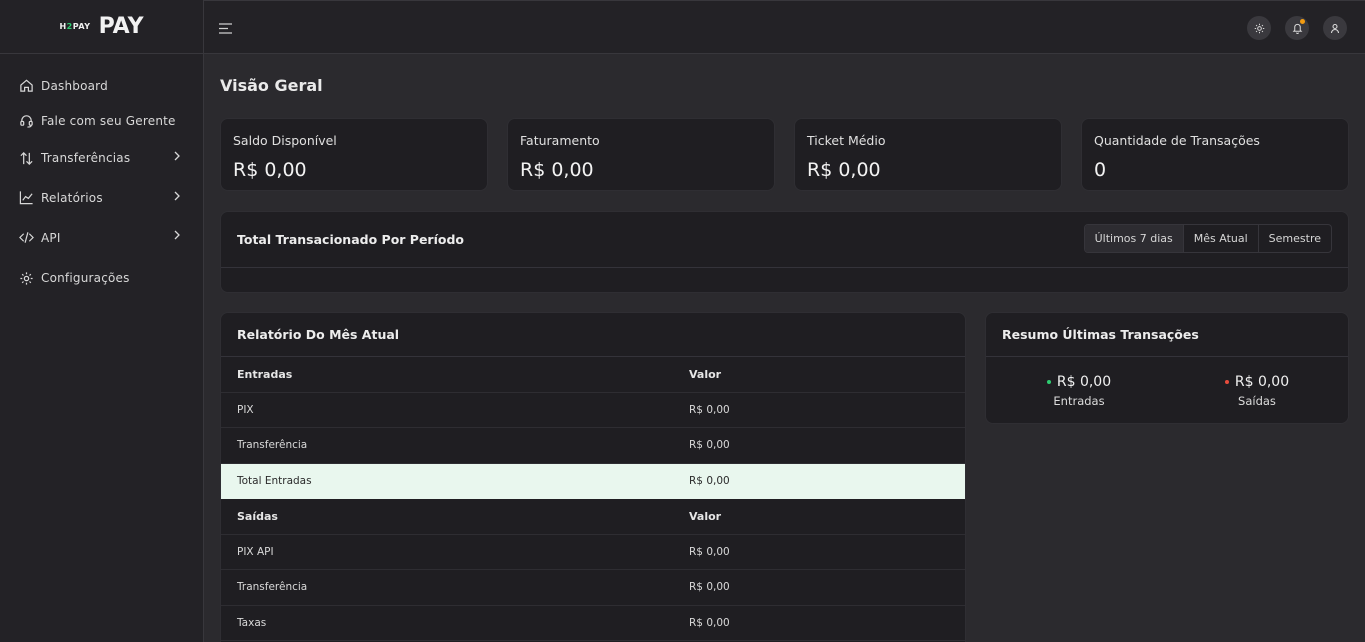 The height and width of the screenshot is (642, 1365). Describe the element at coordinates (225, 29) in the screenshot. I see `hamburger-menu-icon` at that location.